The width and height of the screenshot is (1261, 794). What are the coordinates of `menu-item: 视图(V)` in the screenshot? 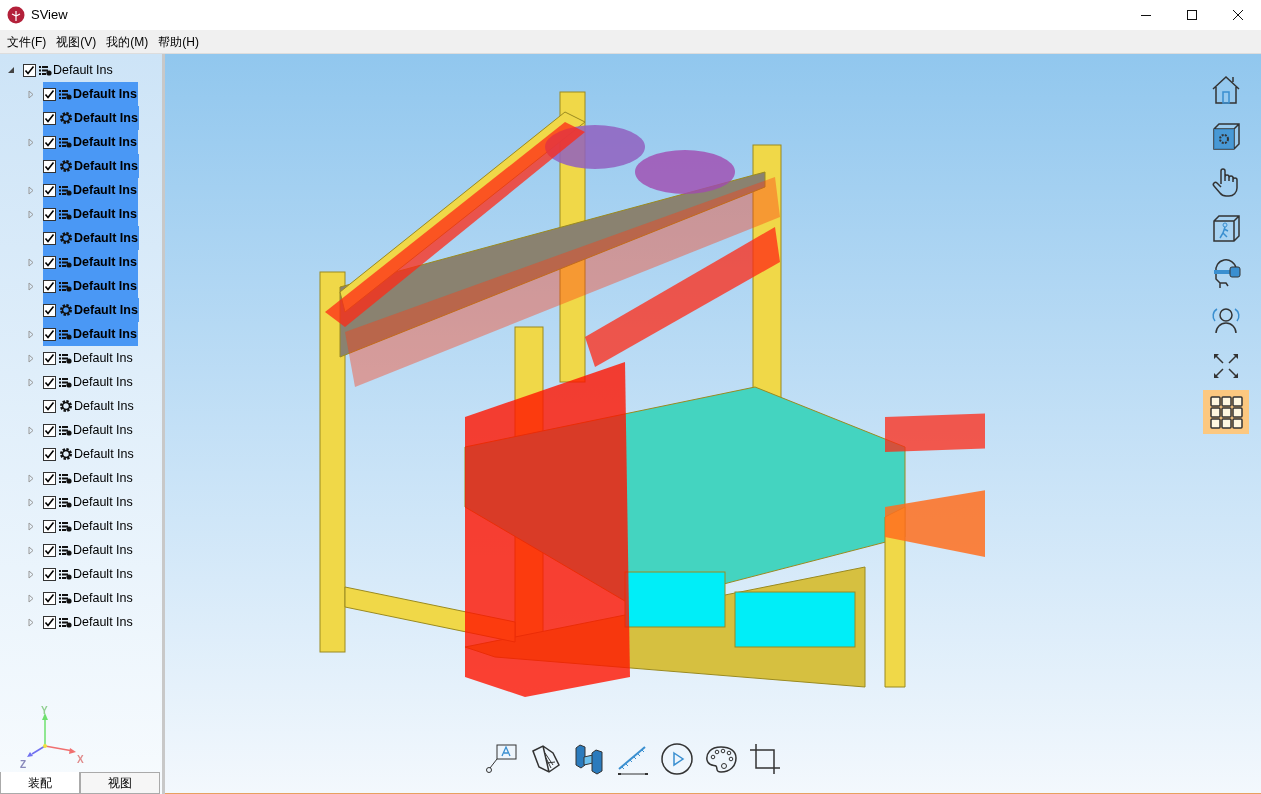 It's located at (76, 41).